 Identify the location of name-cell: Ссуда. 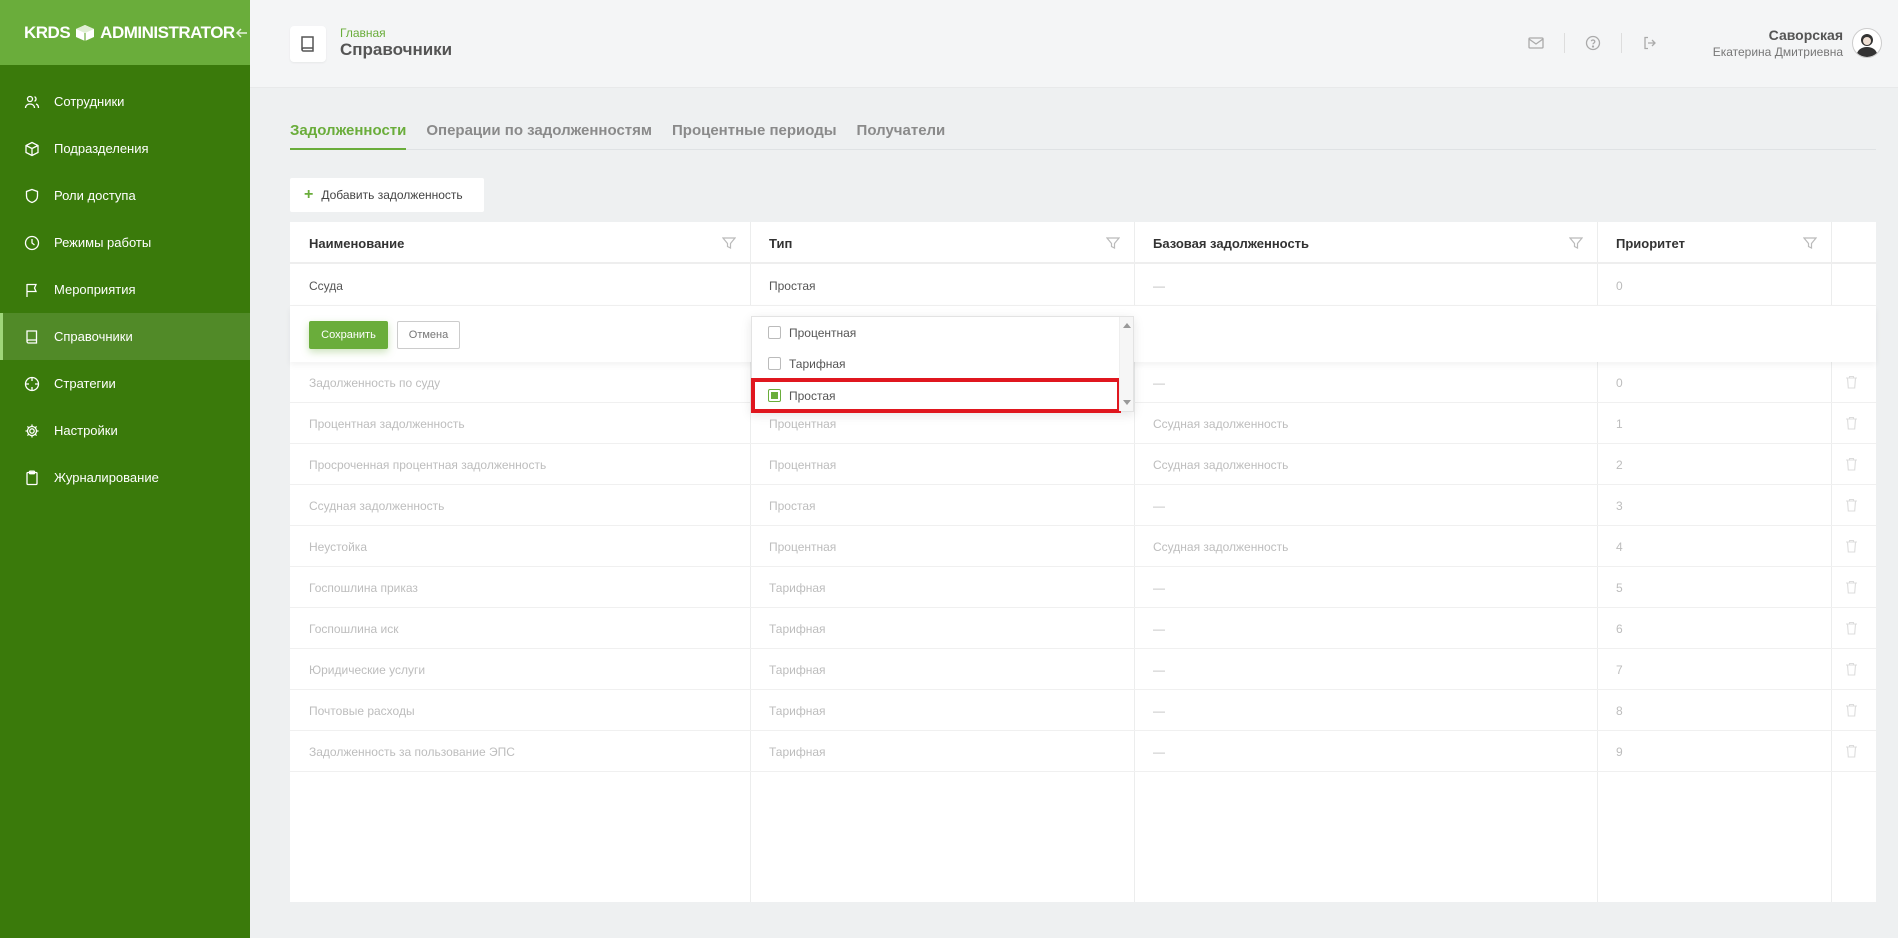
(520, 285).